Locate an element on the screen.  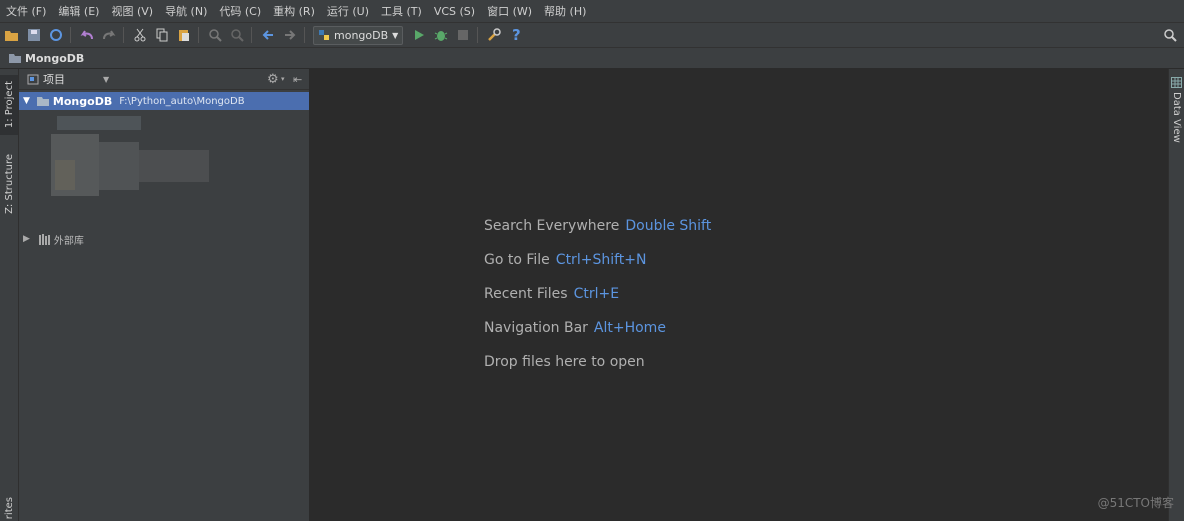
forward-icon is located at coordinates (290, 35).